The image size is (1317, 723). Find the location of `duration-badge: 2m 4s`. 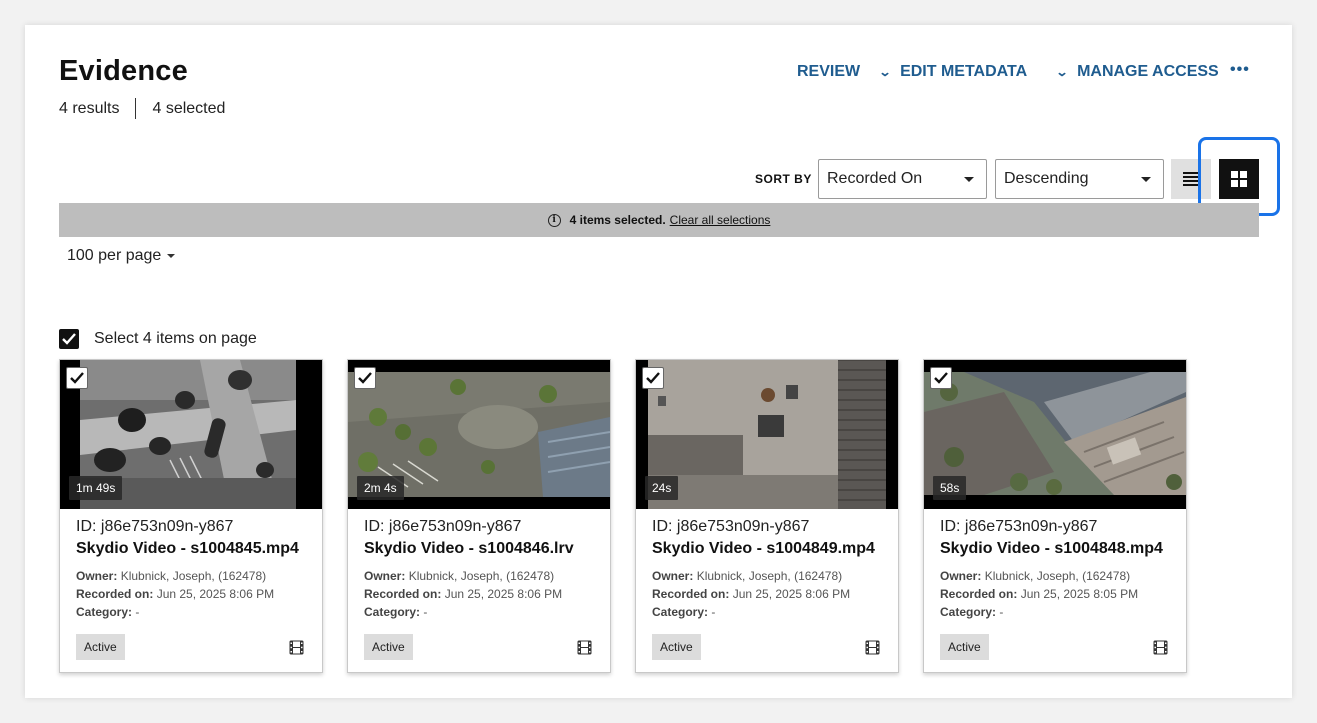

duration-badge: 2m 4s is located at coordinates (380, 488).